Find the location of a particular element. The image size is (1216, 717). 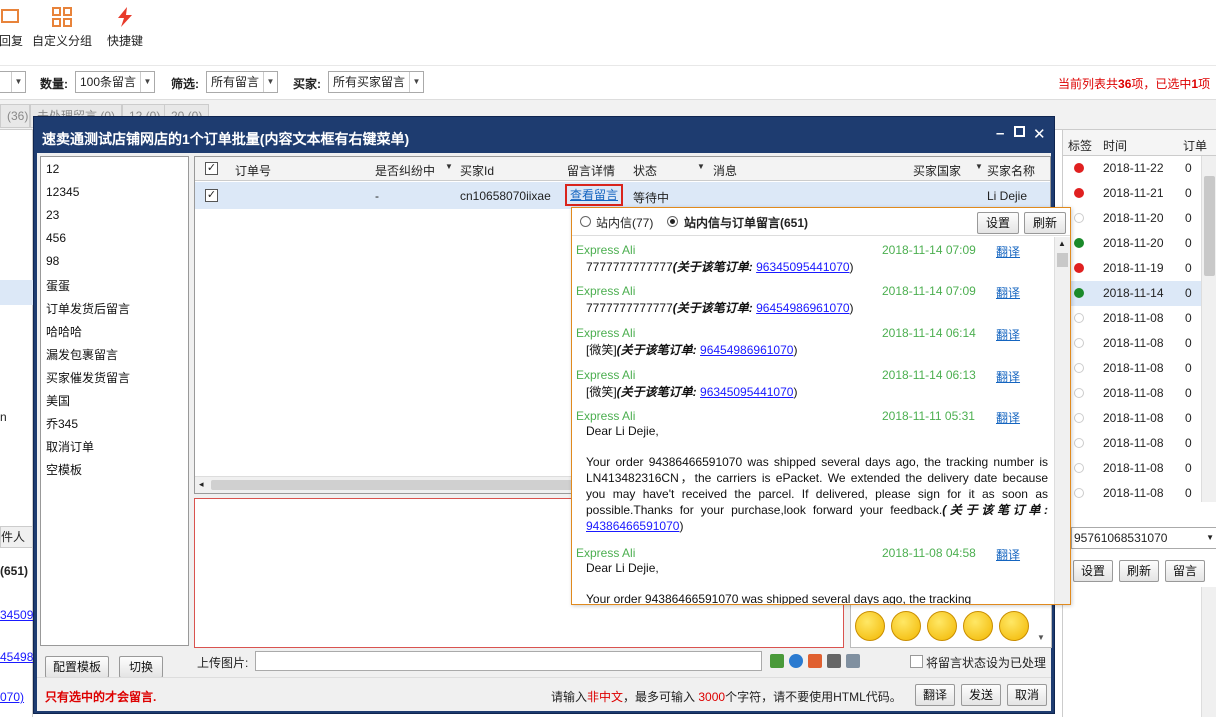

recipient-tab: 件人 is located at coordinates (16, 537).